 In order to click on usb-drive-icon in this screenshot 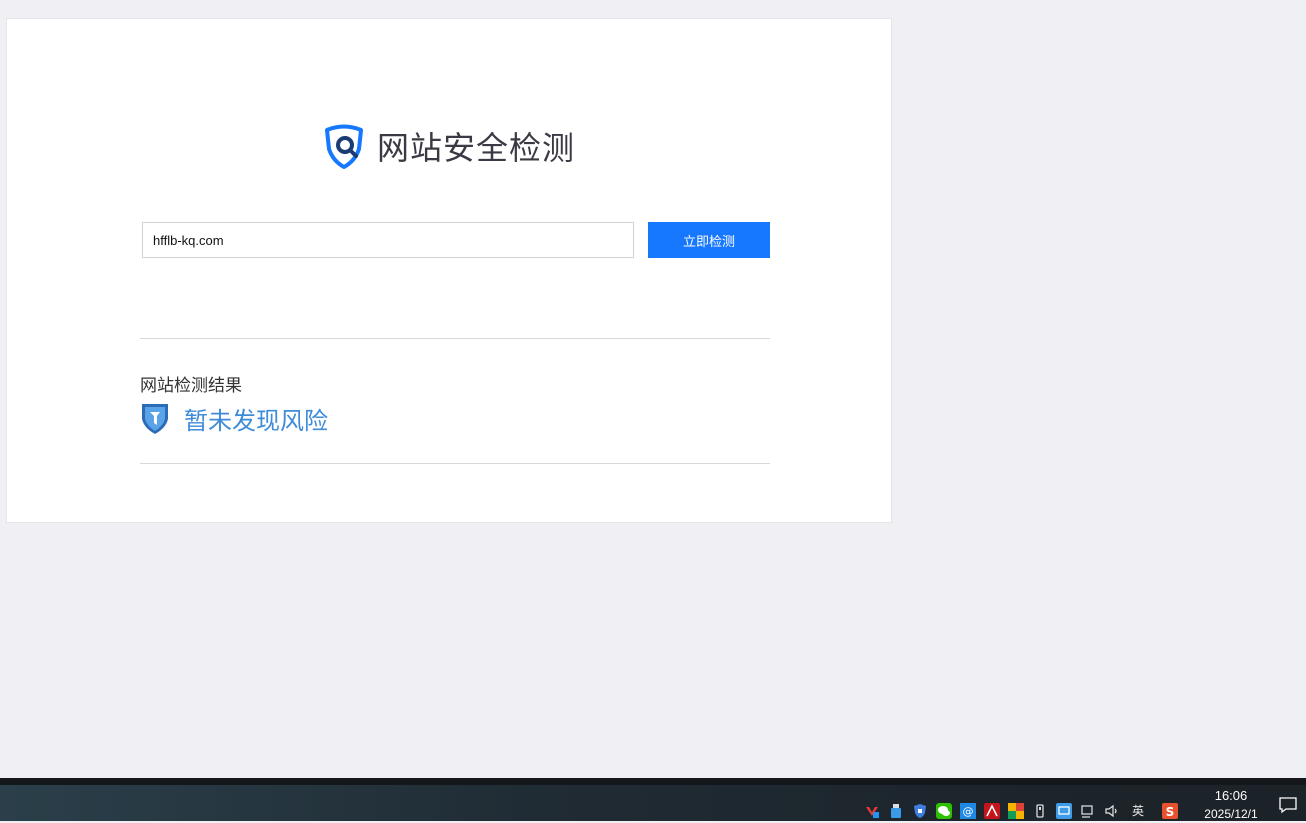, I will do `click(896, 811)`.